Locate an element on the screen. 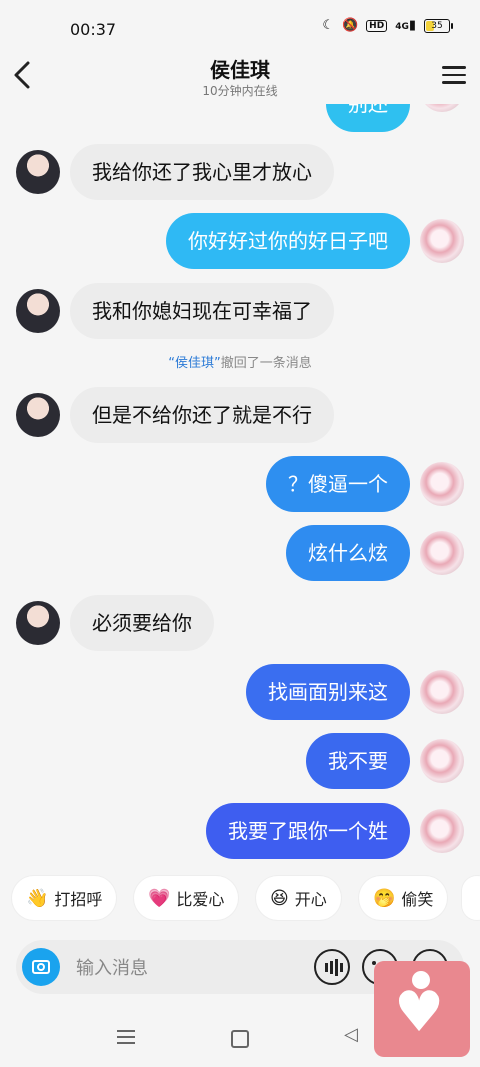  grin-icon: 😆 is located at coordinates (279, 898).